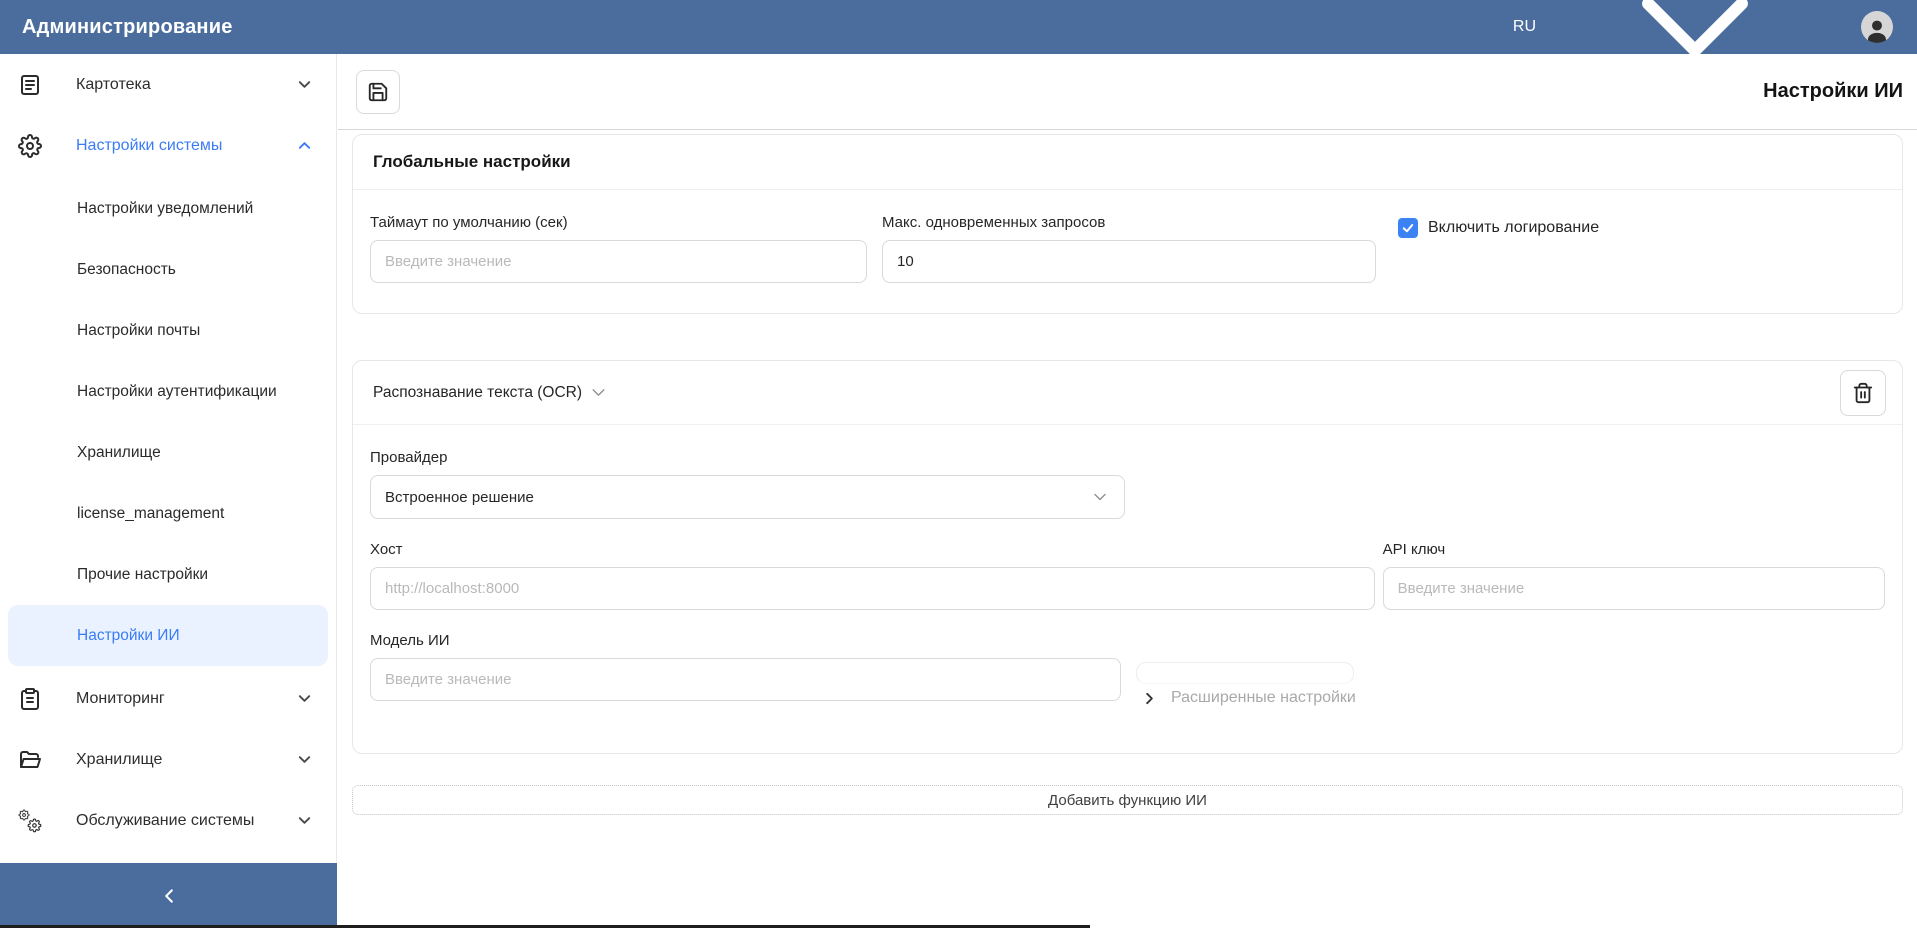 Image resolution: width=1917 pixels, height=928 pixels. I want to click on logging-checkbox-row: Включить логирование, so click(1498, 228).